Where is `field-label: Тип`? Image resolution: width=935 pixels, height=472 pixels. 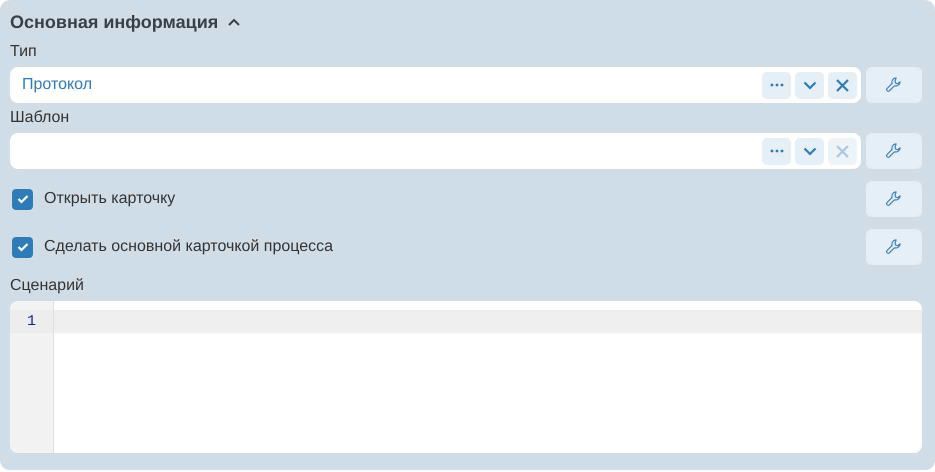
field-label: Тип is located at coordinates (24, 52).